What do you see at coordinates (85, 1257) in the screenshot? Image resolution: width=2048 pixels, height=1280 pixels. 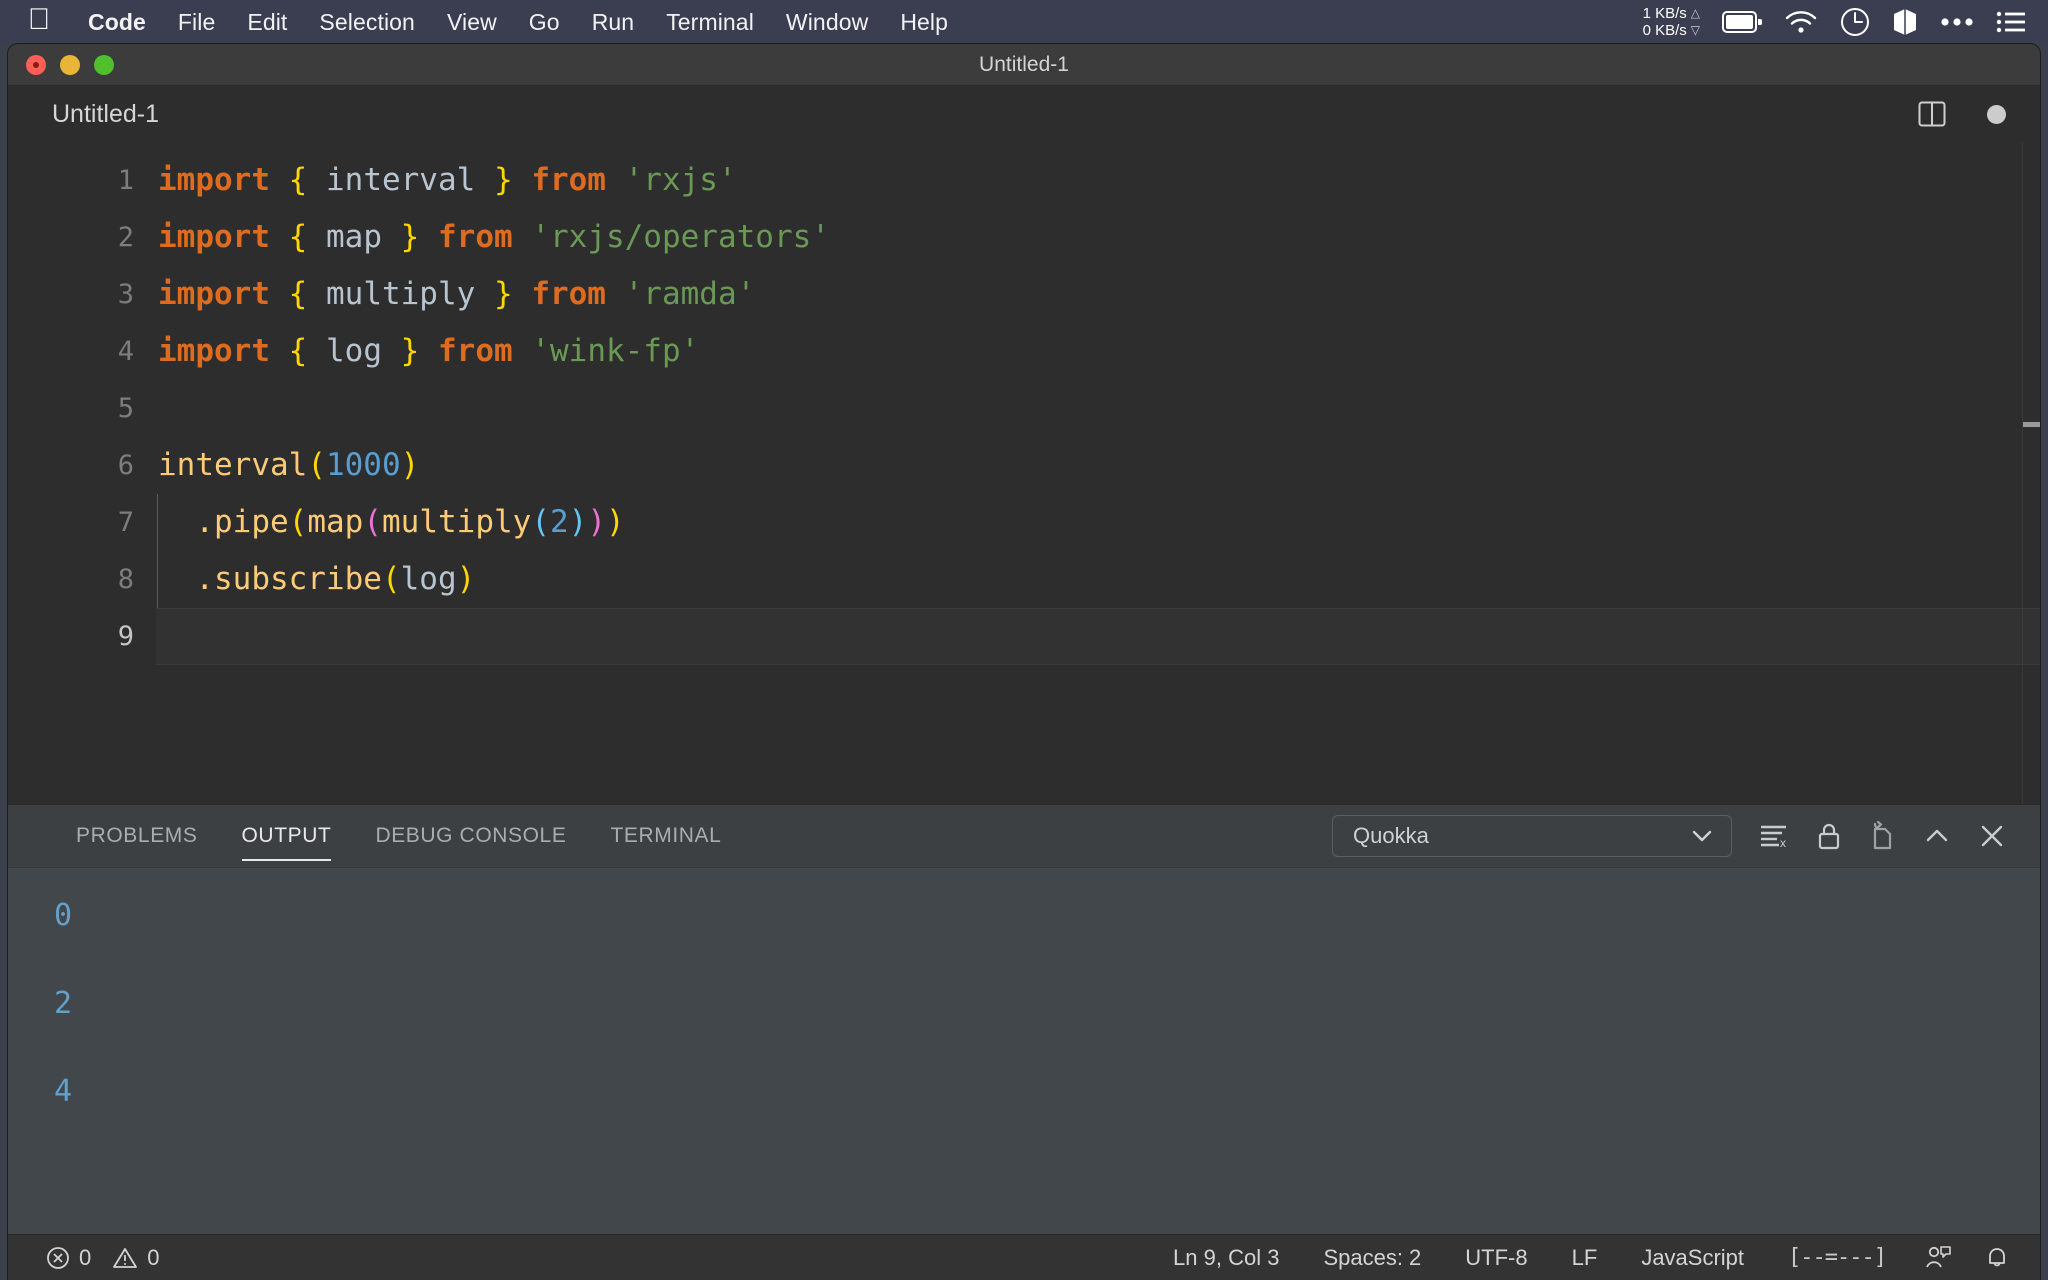 I see `error-count: 0` at bounding box center [85, 1257].